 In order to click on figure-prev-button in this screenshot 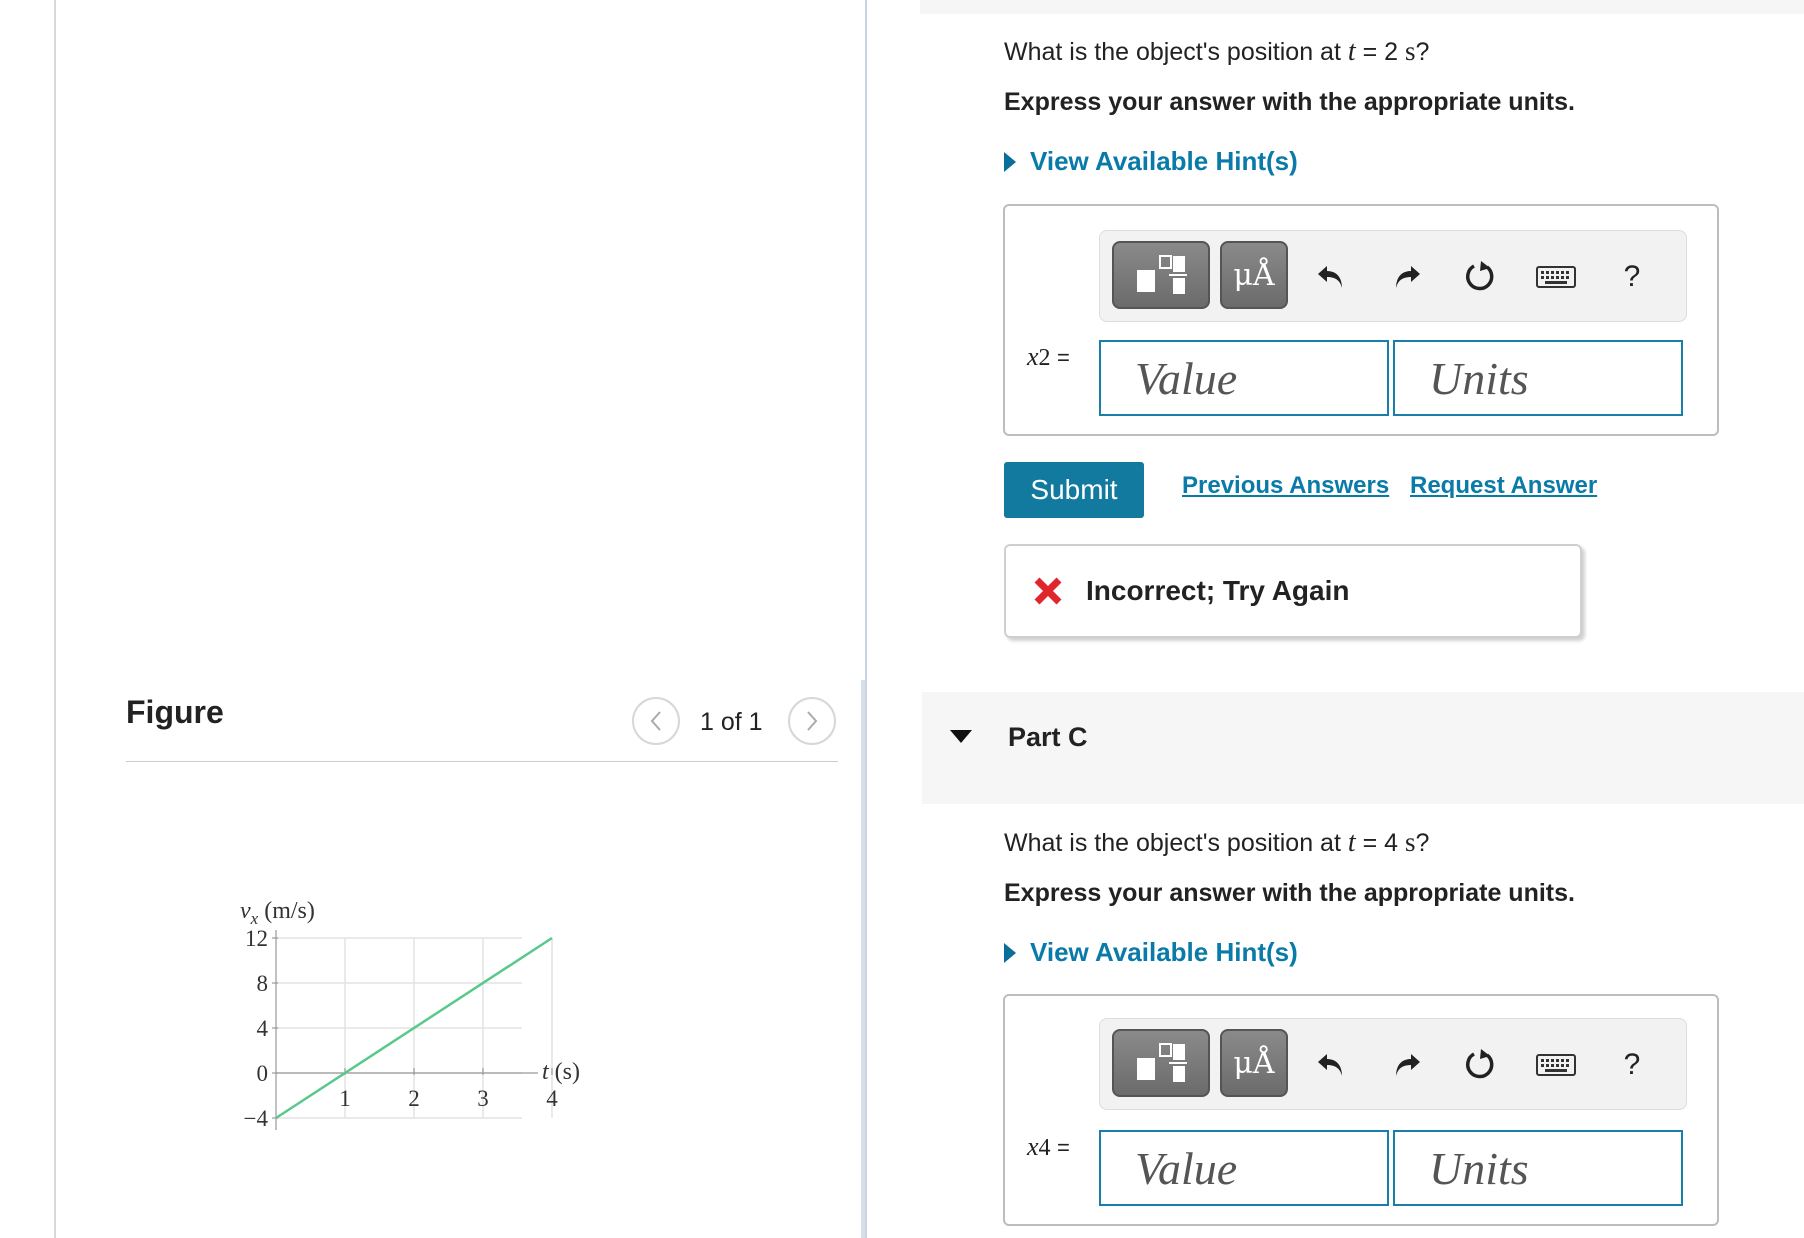, I will do `click(656, 721)`.